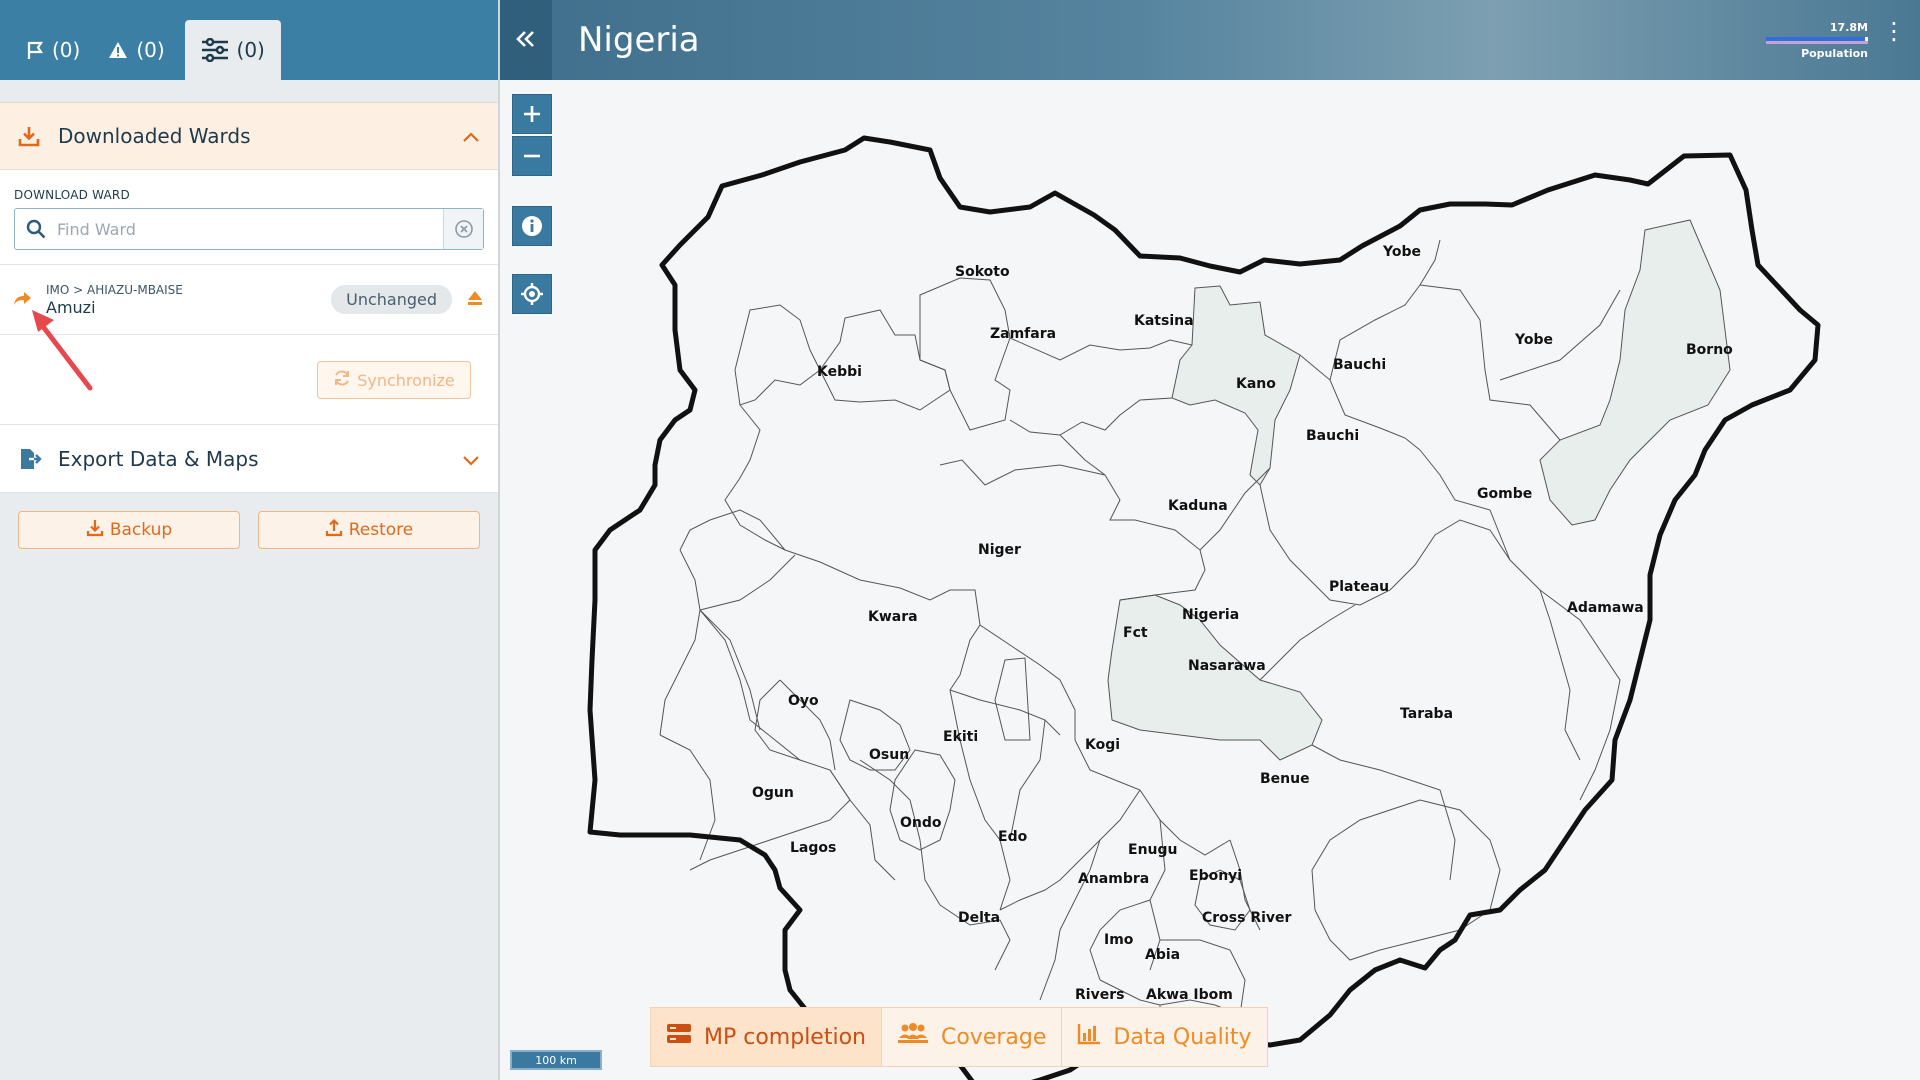  Describe the element at coordinates (1215, 876) in the screenshot. I see `label-ebonyi: Ebonyi` at that location.